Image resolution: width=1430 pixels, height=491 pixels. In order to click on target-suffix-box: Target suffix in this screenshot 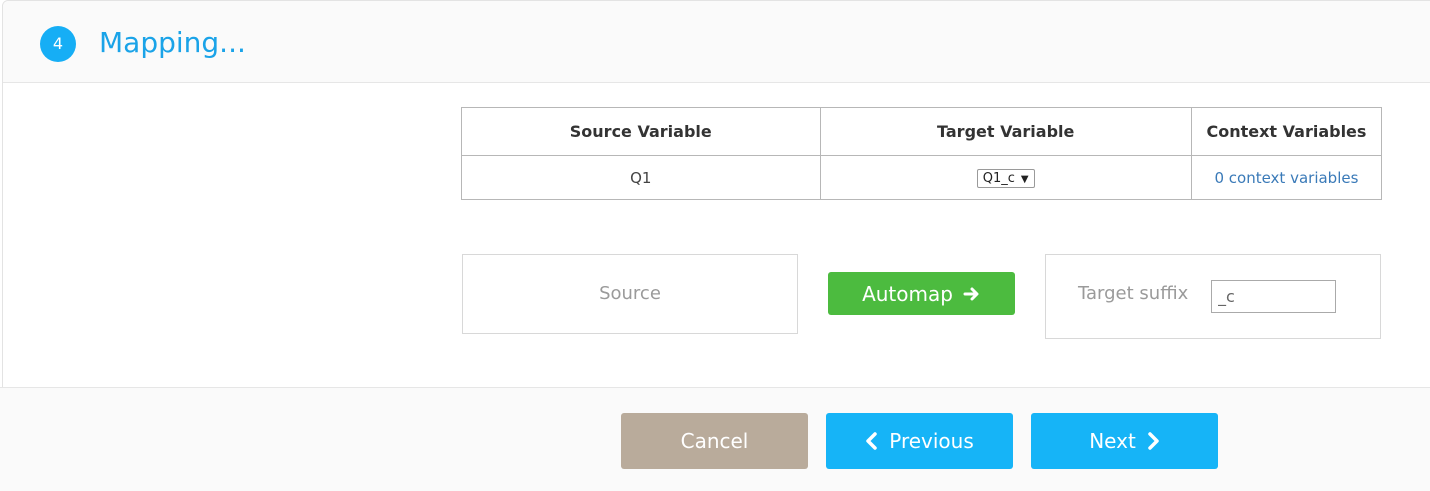, I will do `click(1213, 296)`.